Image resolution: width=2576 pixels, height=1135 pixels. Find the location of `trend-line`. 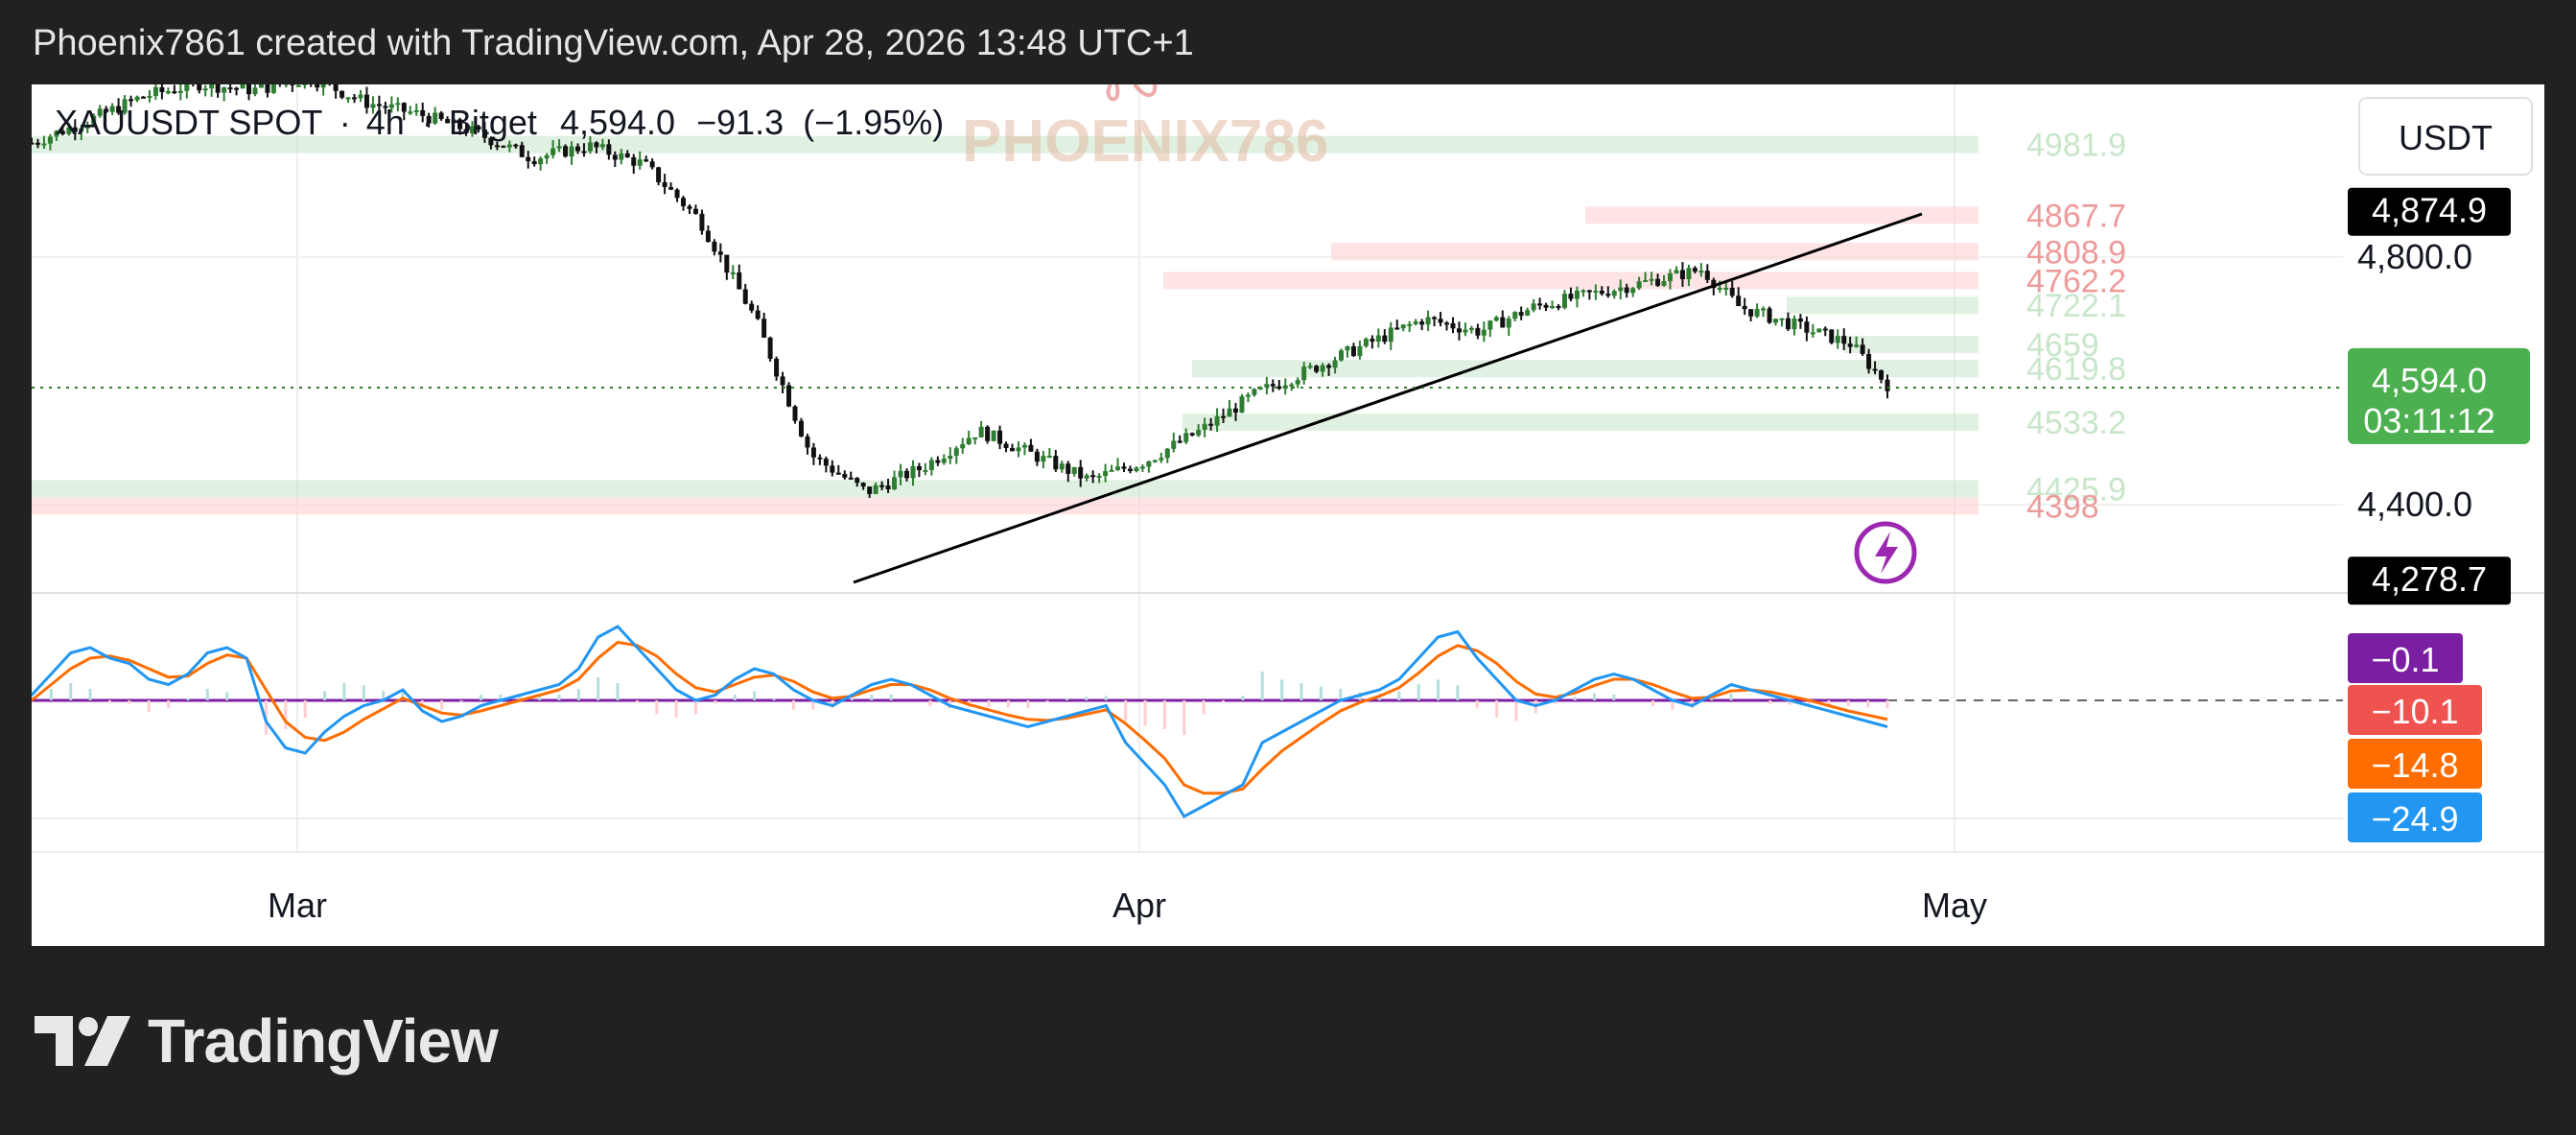

trend-line is located at coordinates (1388, 398).